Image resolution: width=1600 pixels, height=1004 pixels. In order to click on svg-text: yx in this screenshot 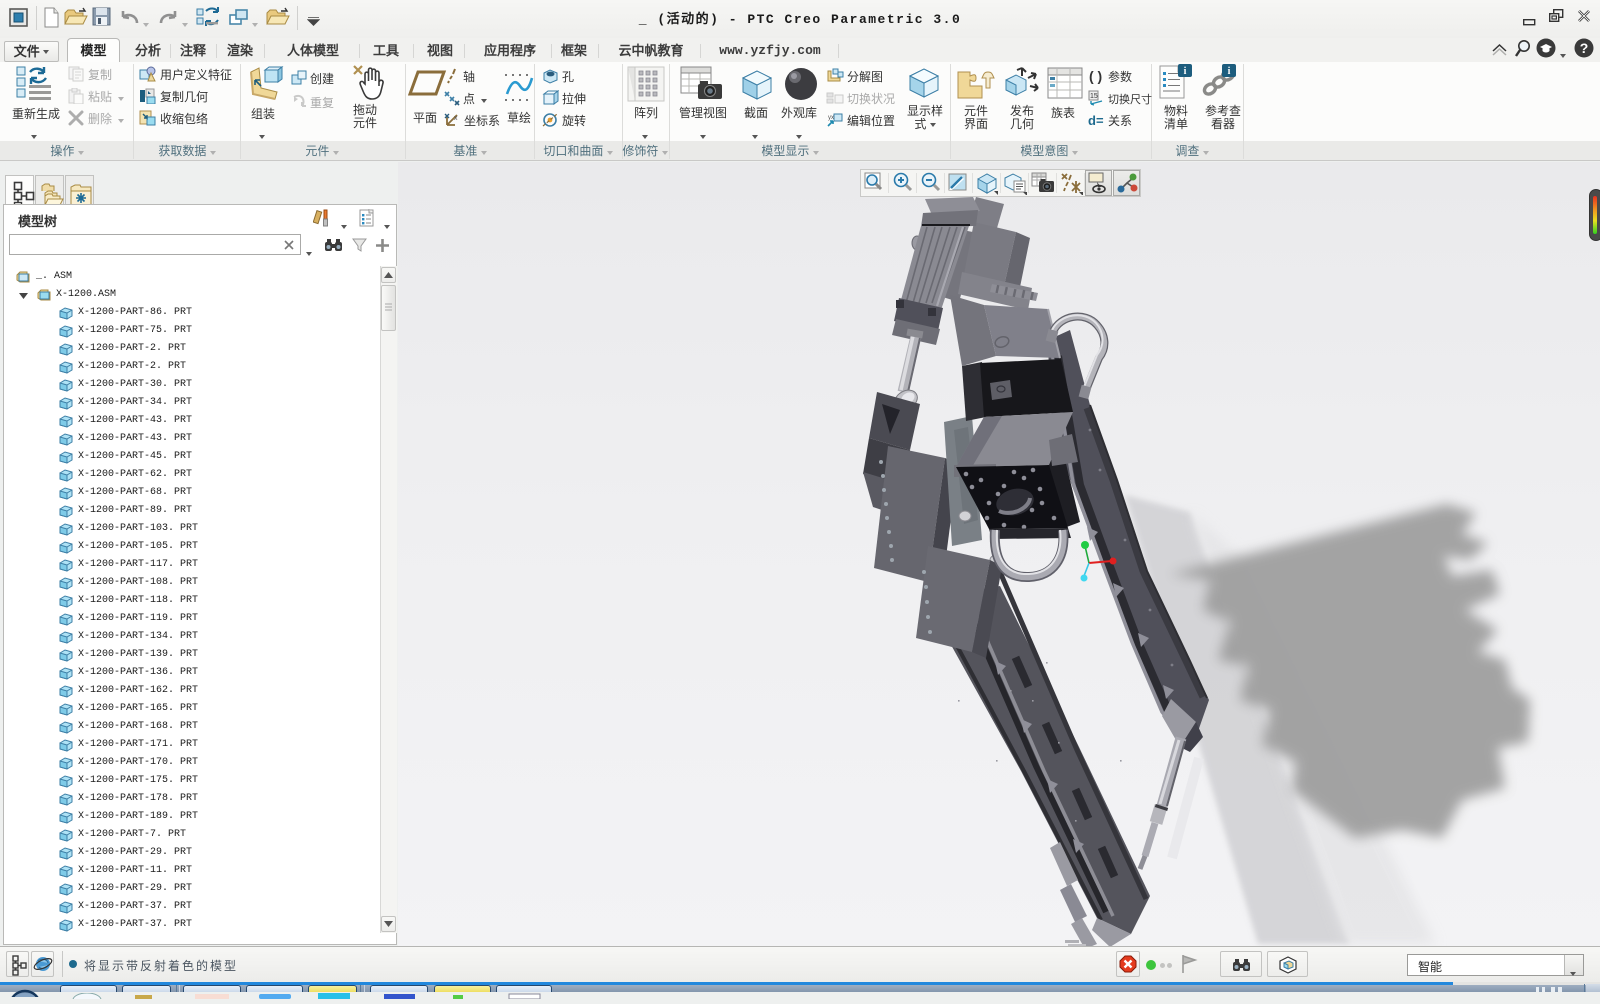, I will do `click(831, 118)`.